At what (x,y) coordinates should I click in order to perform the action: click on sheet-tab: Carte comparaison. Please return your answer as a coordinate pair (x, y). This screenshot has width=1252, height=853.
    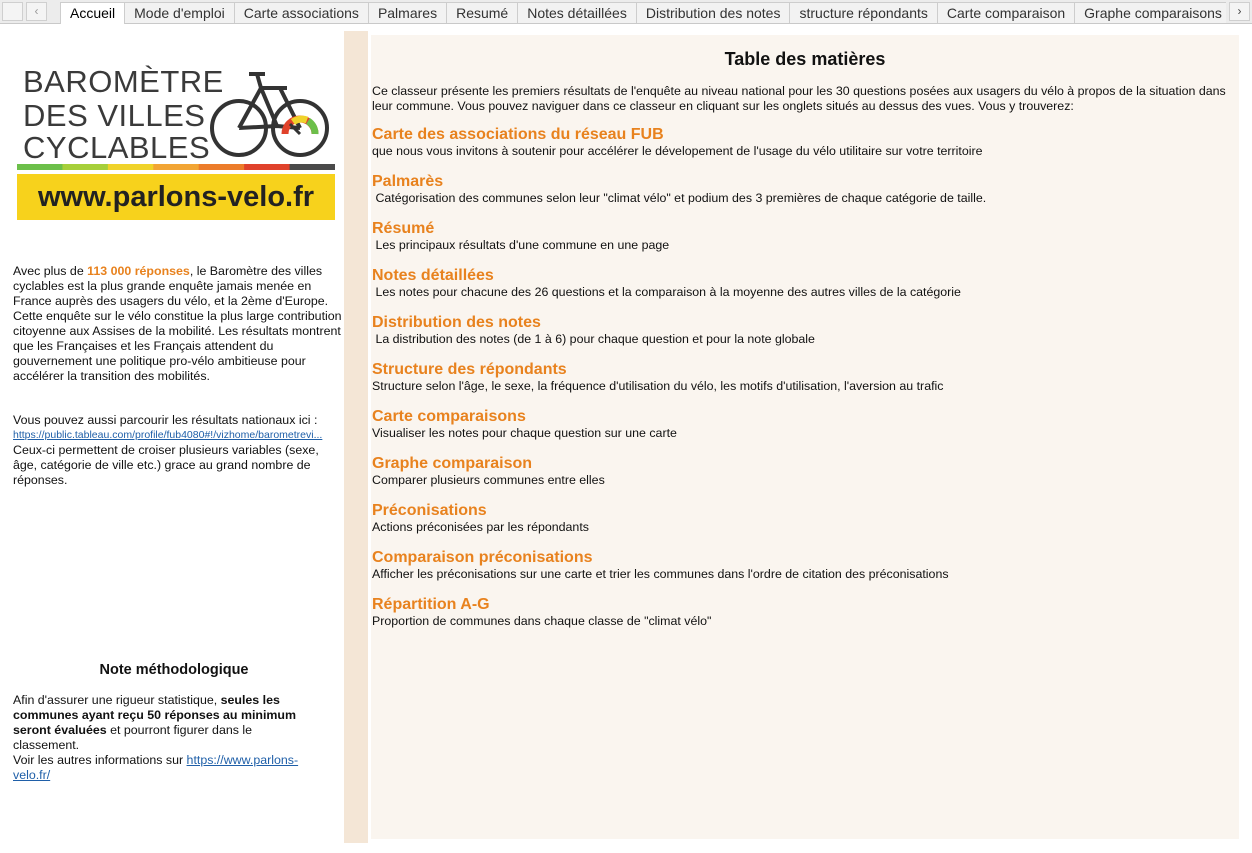
    Looking at the image, I should click on (1006, 12).